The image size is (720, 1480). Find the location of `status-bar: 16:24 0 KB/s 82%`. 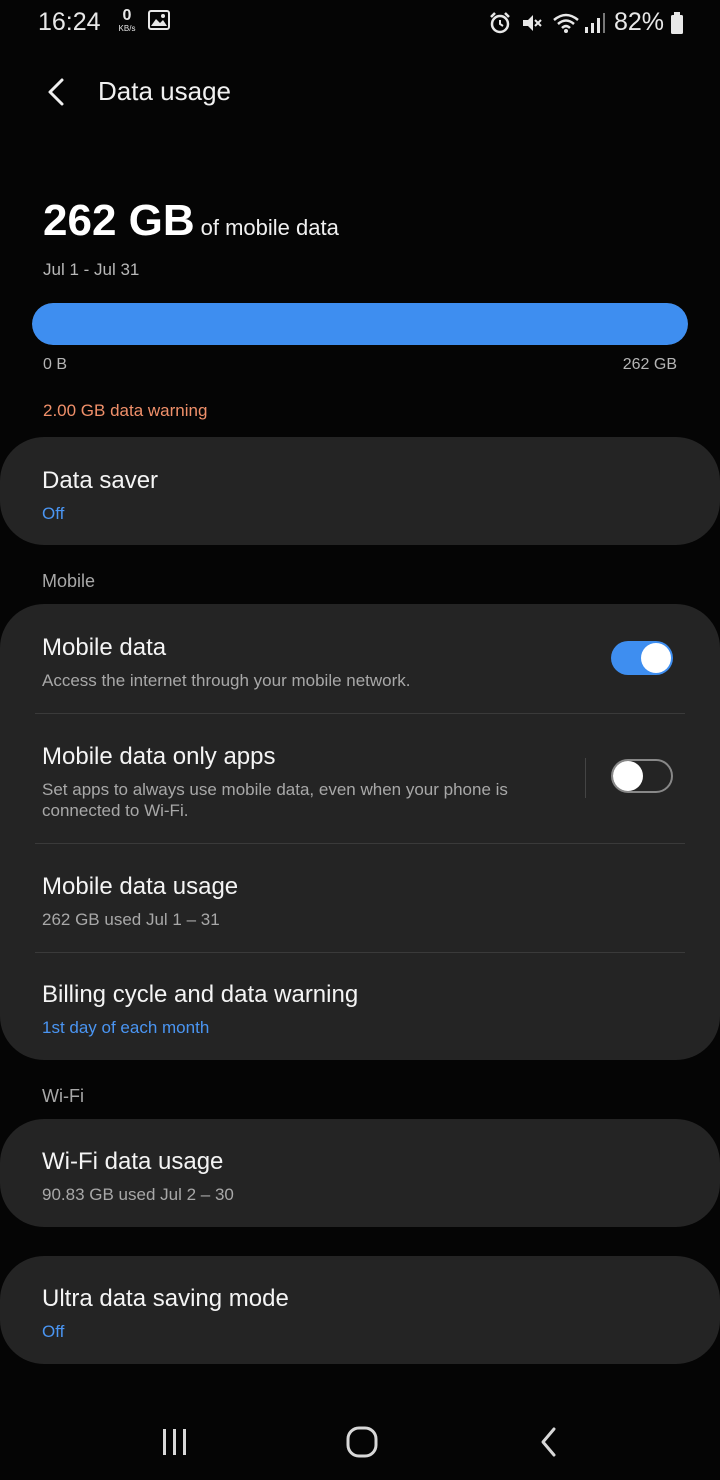

status-bar: 16:24 0 KB/s 82% is located at coordinates (360, 22).